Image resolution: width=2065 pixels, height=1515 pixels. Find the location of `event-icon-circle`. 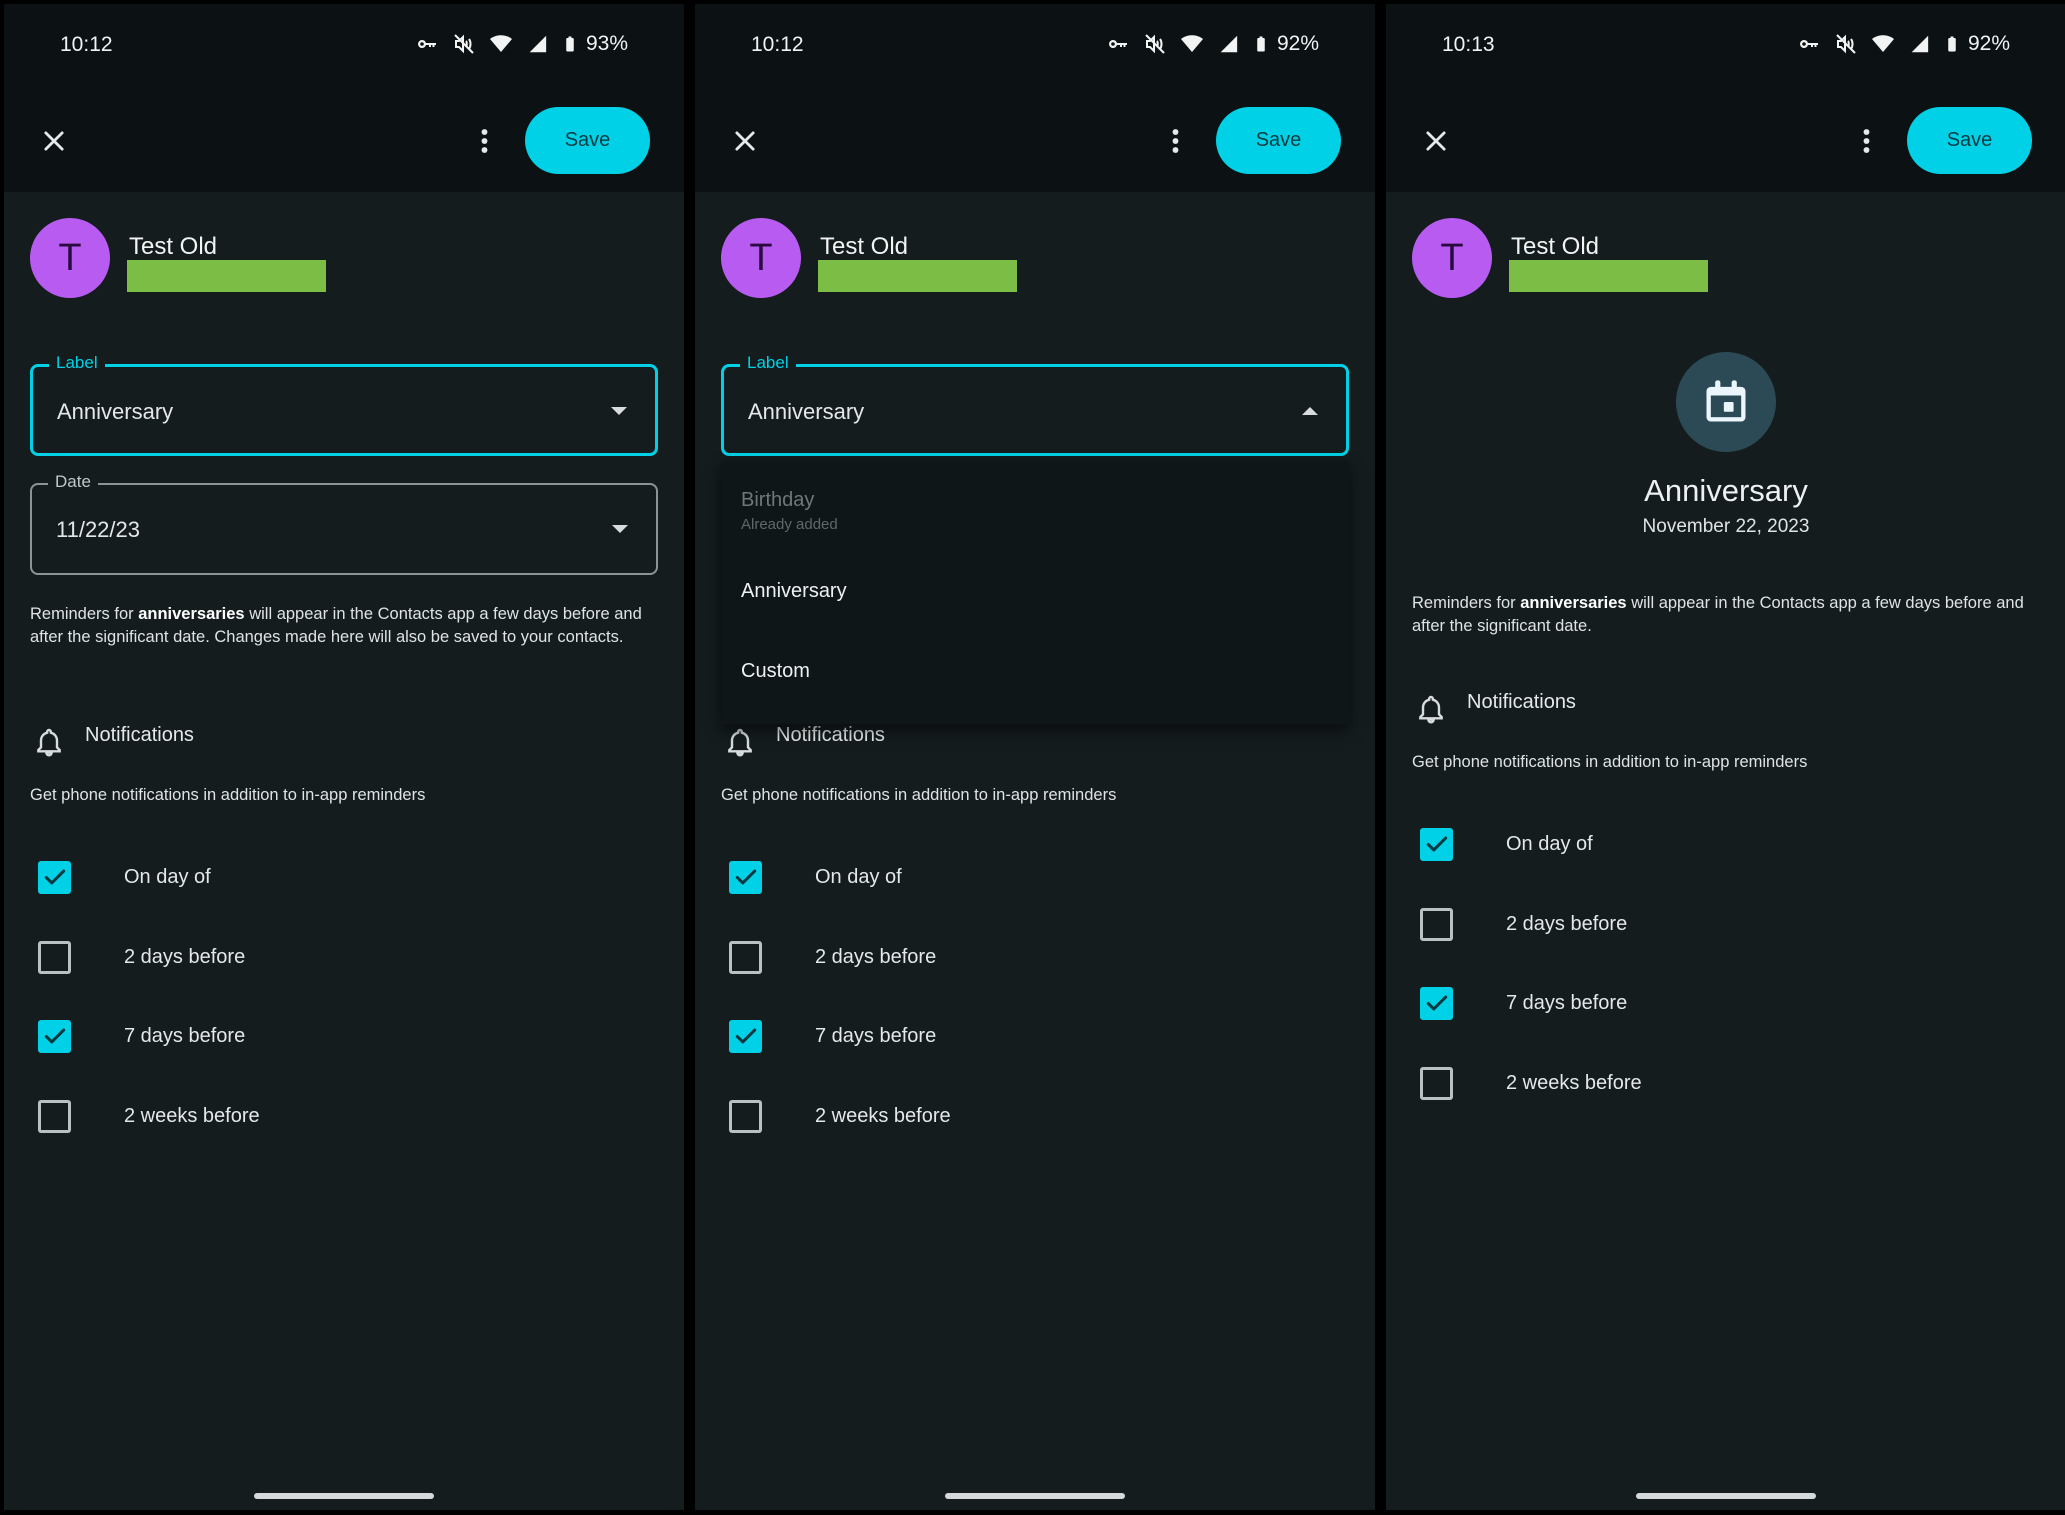

event-icon-circle is located at coordinates (1726, 402).